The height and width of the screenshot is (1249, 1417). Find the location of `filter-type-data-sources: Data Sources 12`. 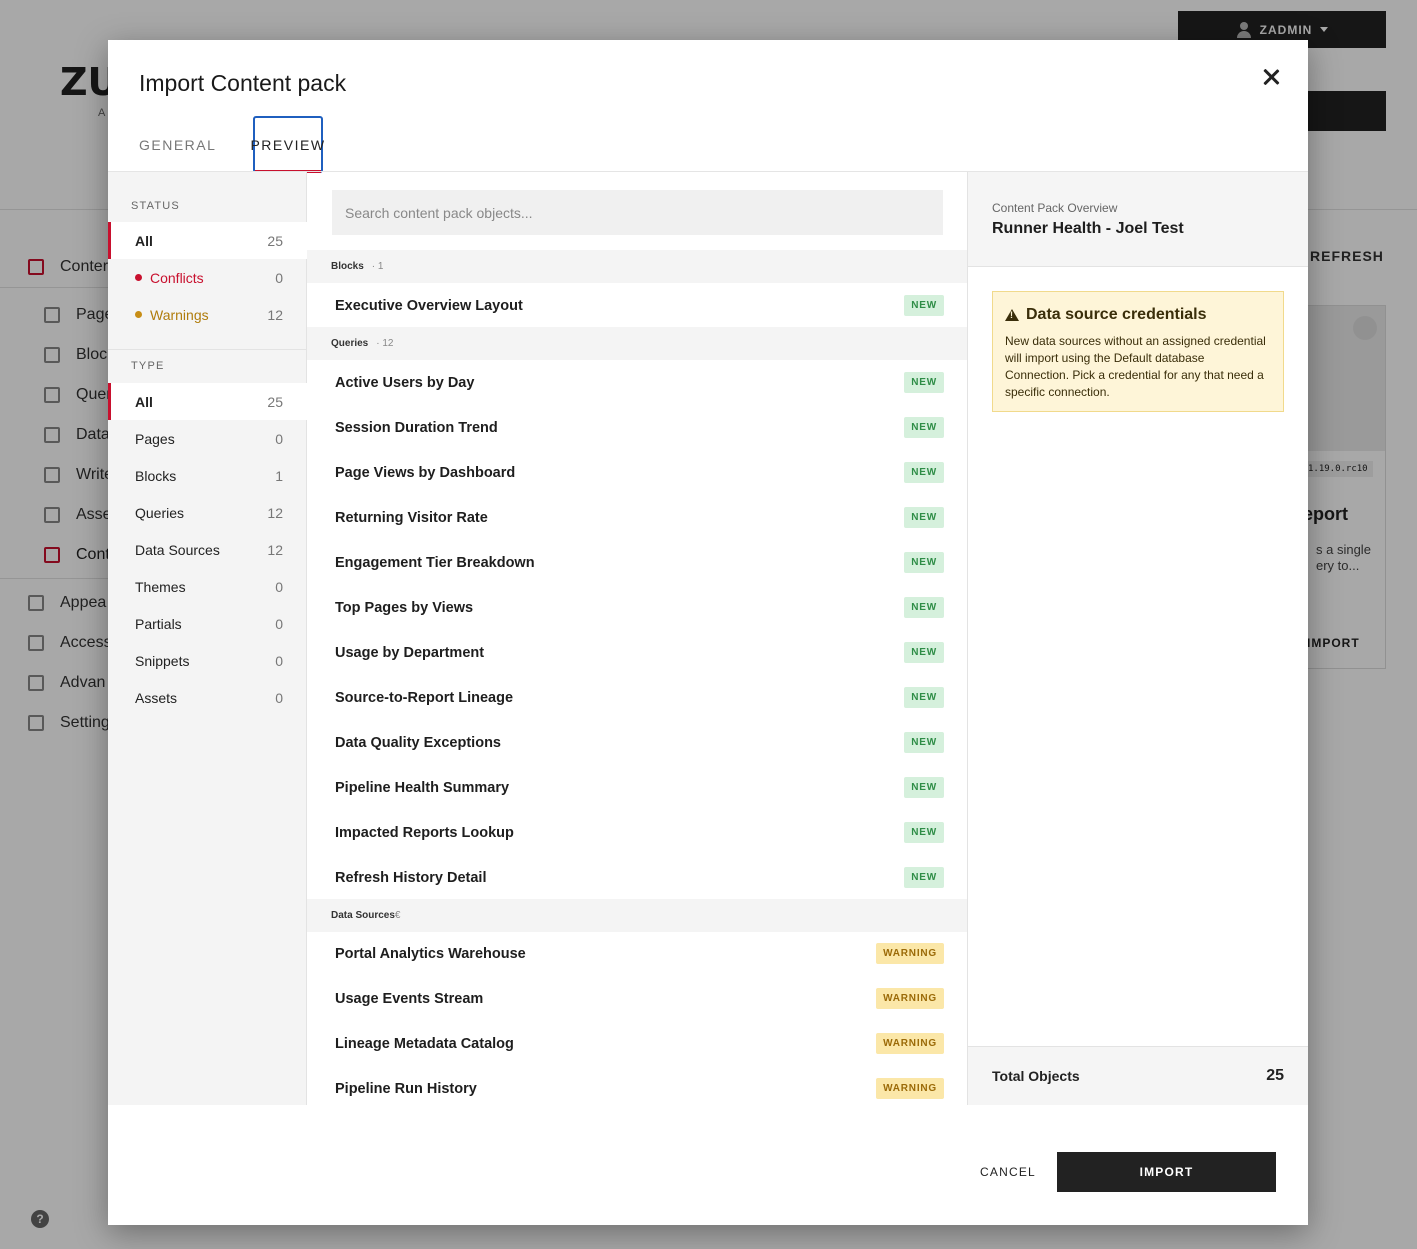

filter-type-data-sources: Data Sources 12 is located at coordinates (207, 549).